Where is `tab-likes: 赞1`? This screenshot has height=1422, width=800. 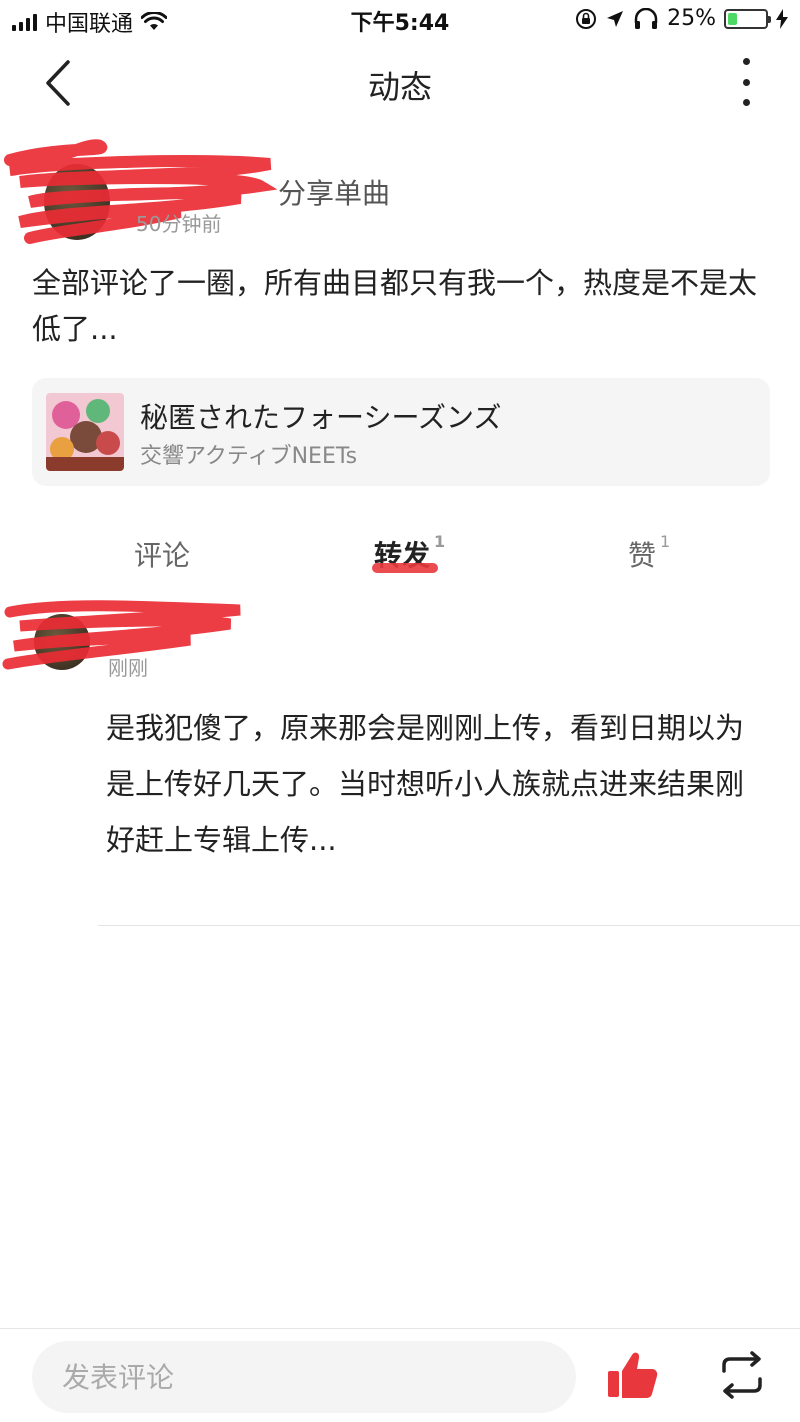 tab-likes: 赞1 is located at coordinates (649, 553).